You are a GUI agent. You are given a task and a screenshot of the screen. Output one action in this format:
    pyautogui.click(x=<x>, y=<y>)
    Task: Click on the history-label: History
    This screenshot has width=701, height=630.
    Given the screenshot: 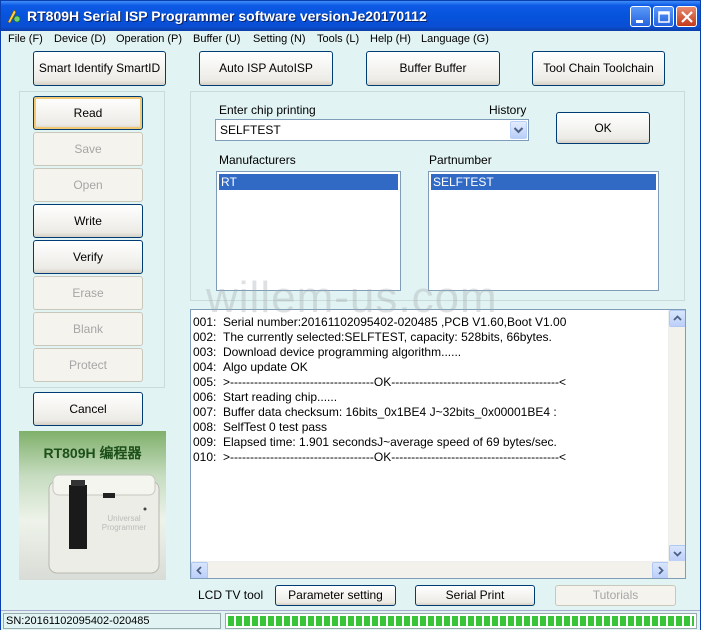 What is the action you would take?
    pyautogui.click(x=508, y=110)
    